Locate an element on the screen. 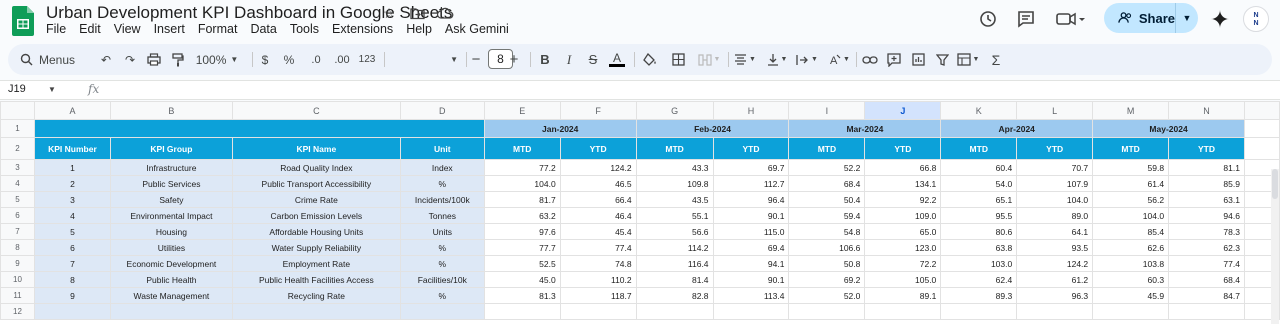 The height and width of the screenshot is (324, 1280). mtd-value-cell: 80.6 is located at coordinates (979, 231).